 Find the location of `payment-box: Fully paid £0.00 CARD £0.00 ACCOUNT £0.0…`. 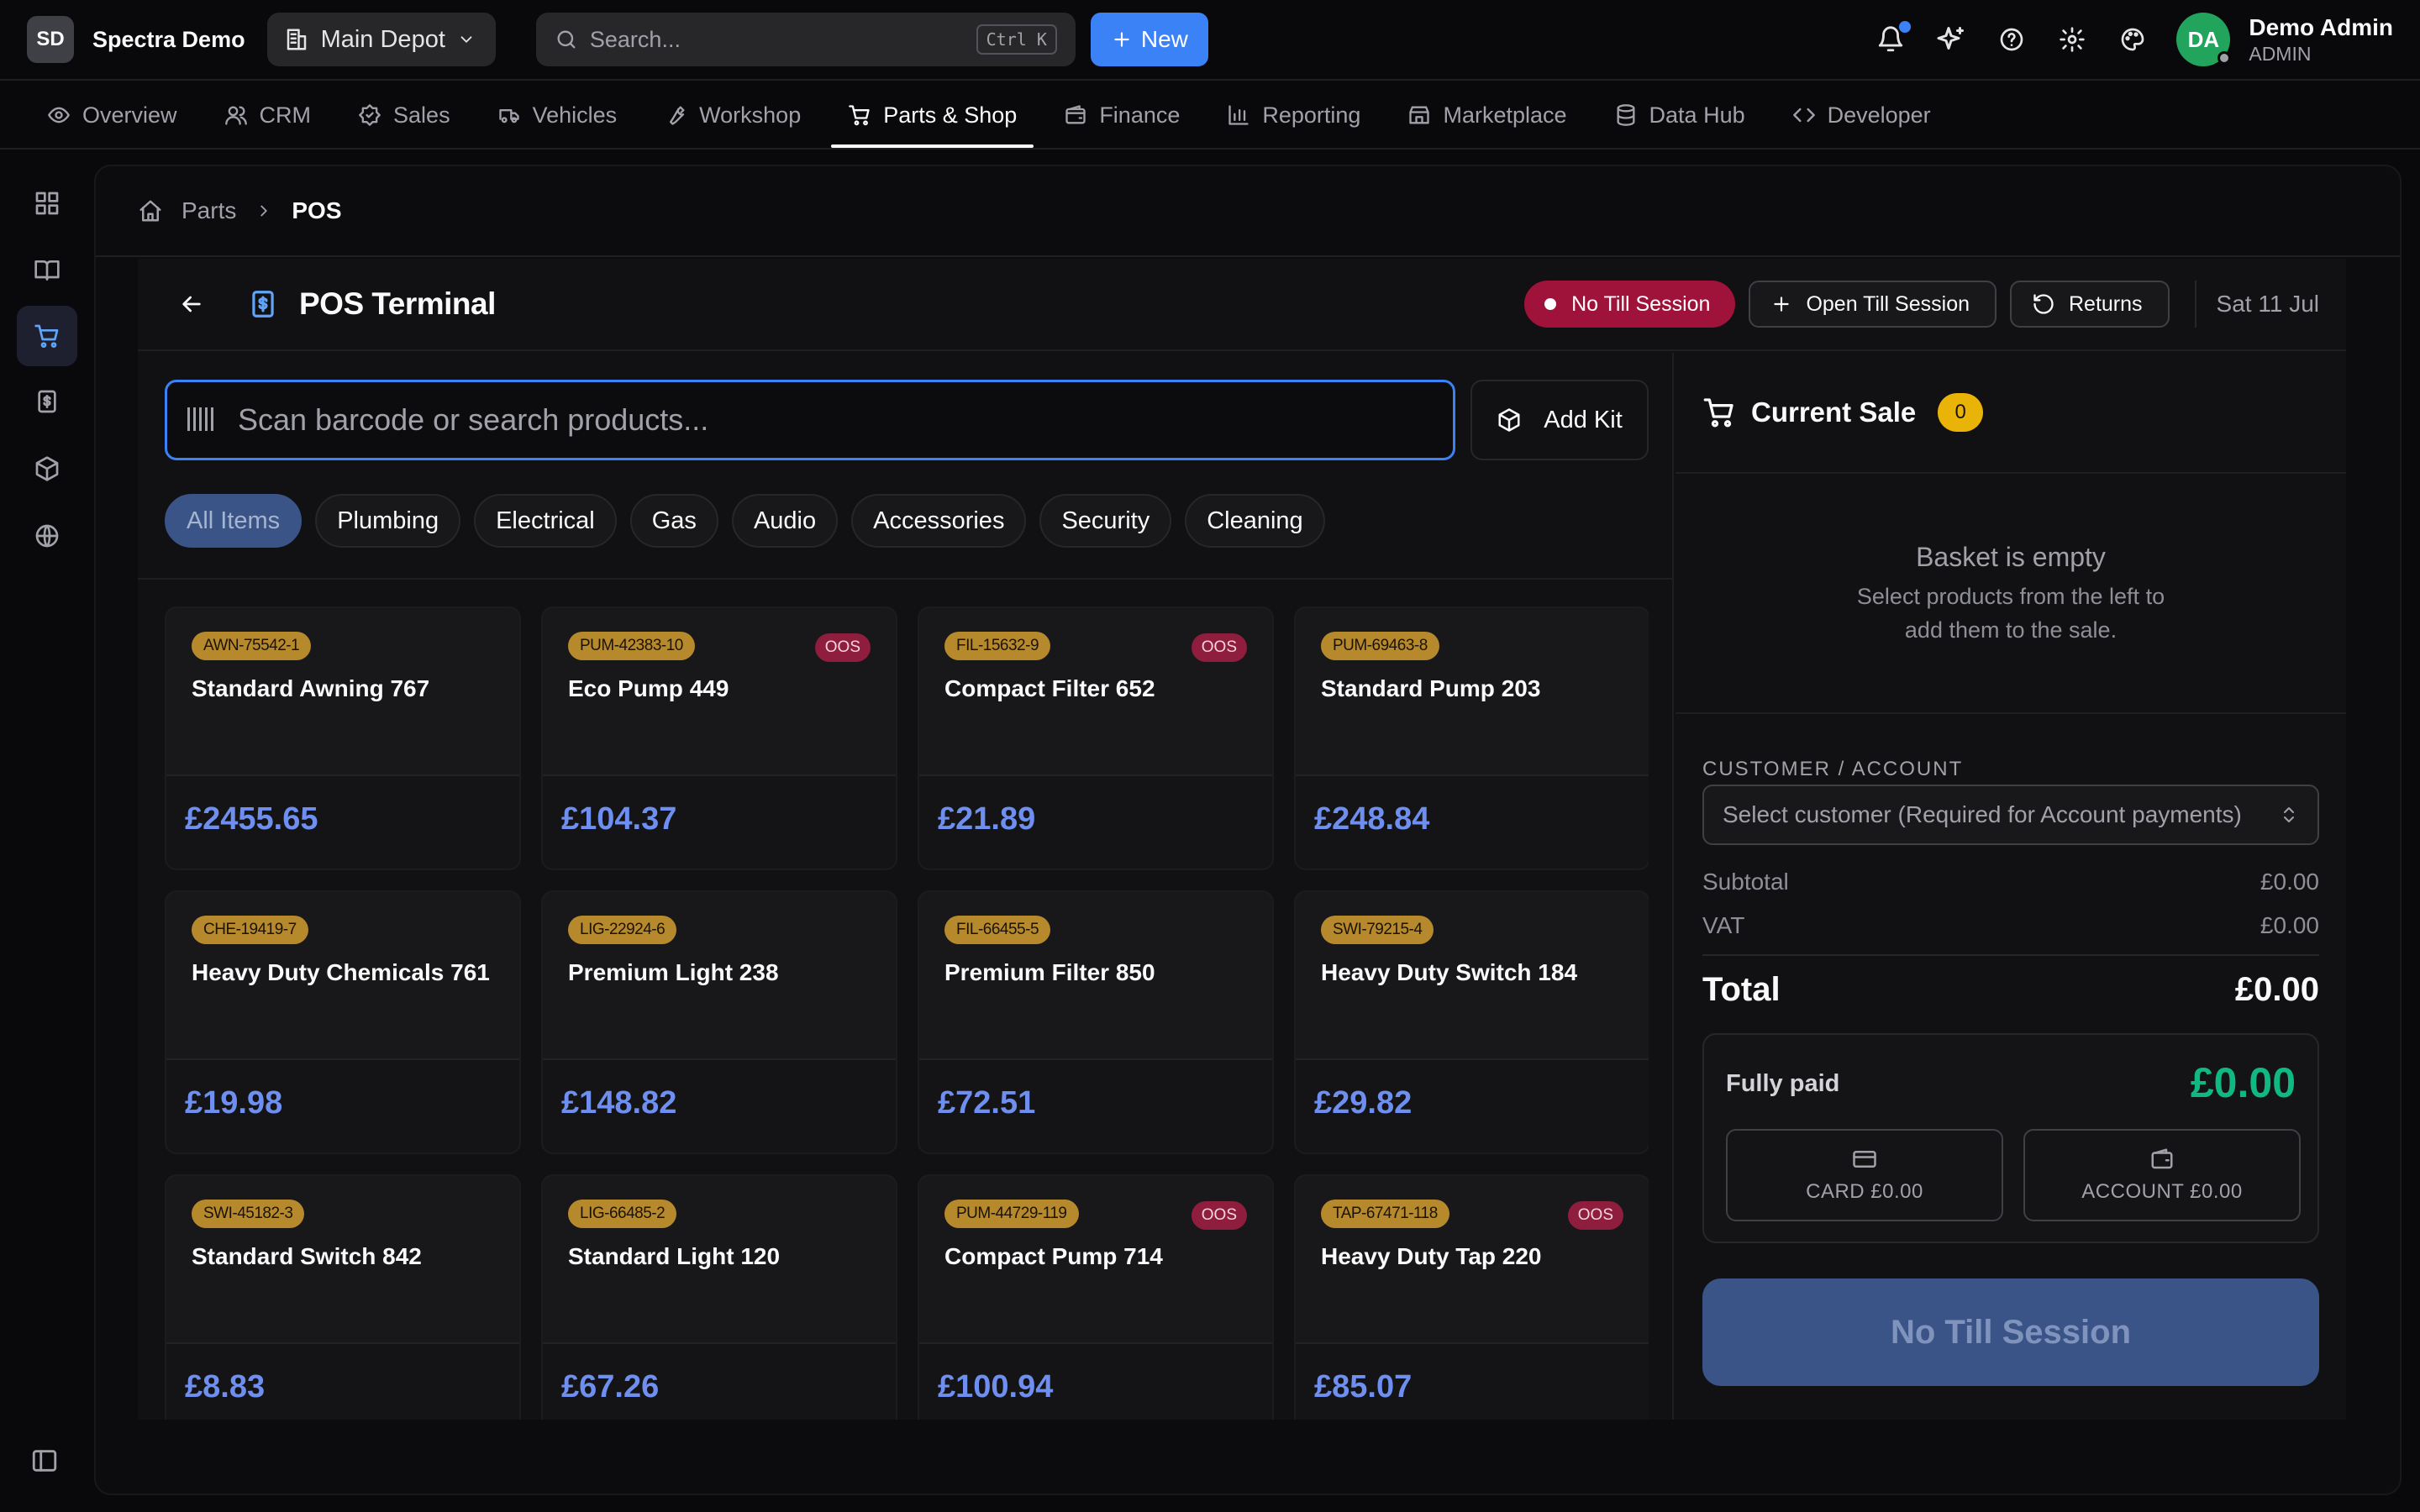

payment-box: Fully paid £0.00 CARD £0.00 ACCOUNT £0.0… is located at coordinates (2010, 1138).